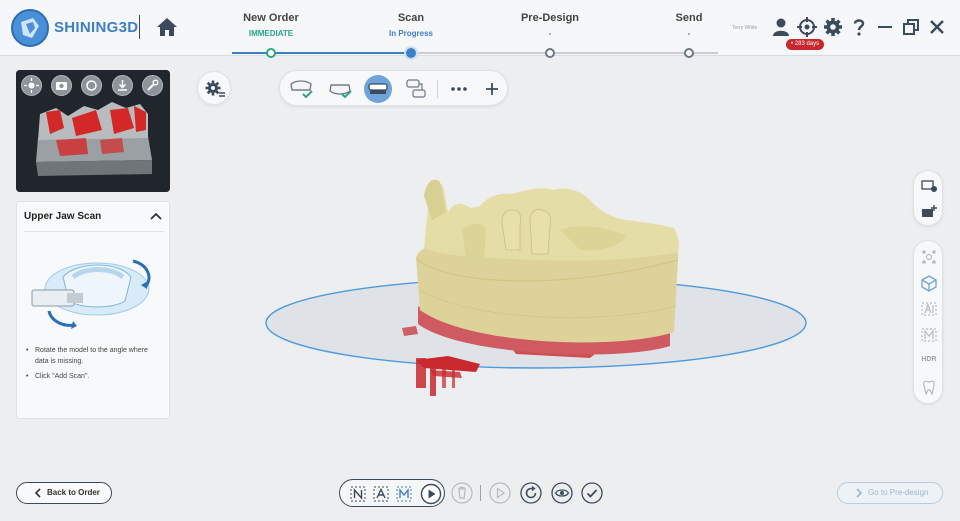 This screenshot has height=521, width=960. What do you see at coordinates (91, 294) in the screenshot?
I see `rotate-jaw-illustration` at bounding box center [91, 294].